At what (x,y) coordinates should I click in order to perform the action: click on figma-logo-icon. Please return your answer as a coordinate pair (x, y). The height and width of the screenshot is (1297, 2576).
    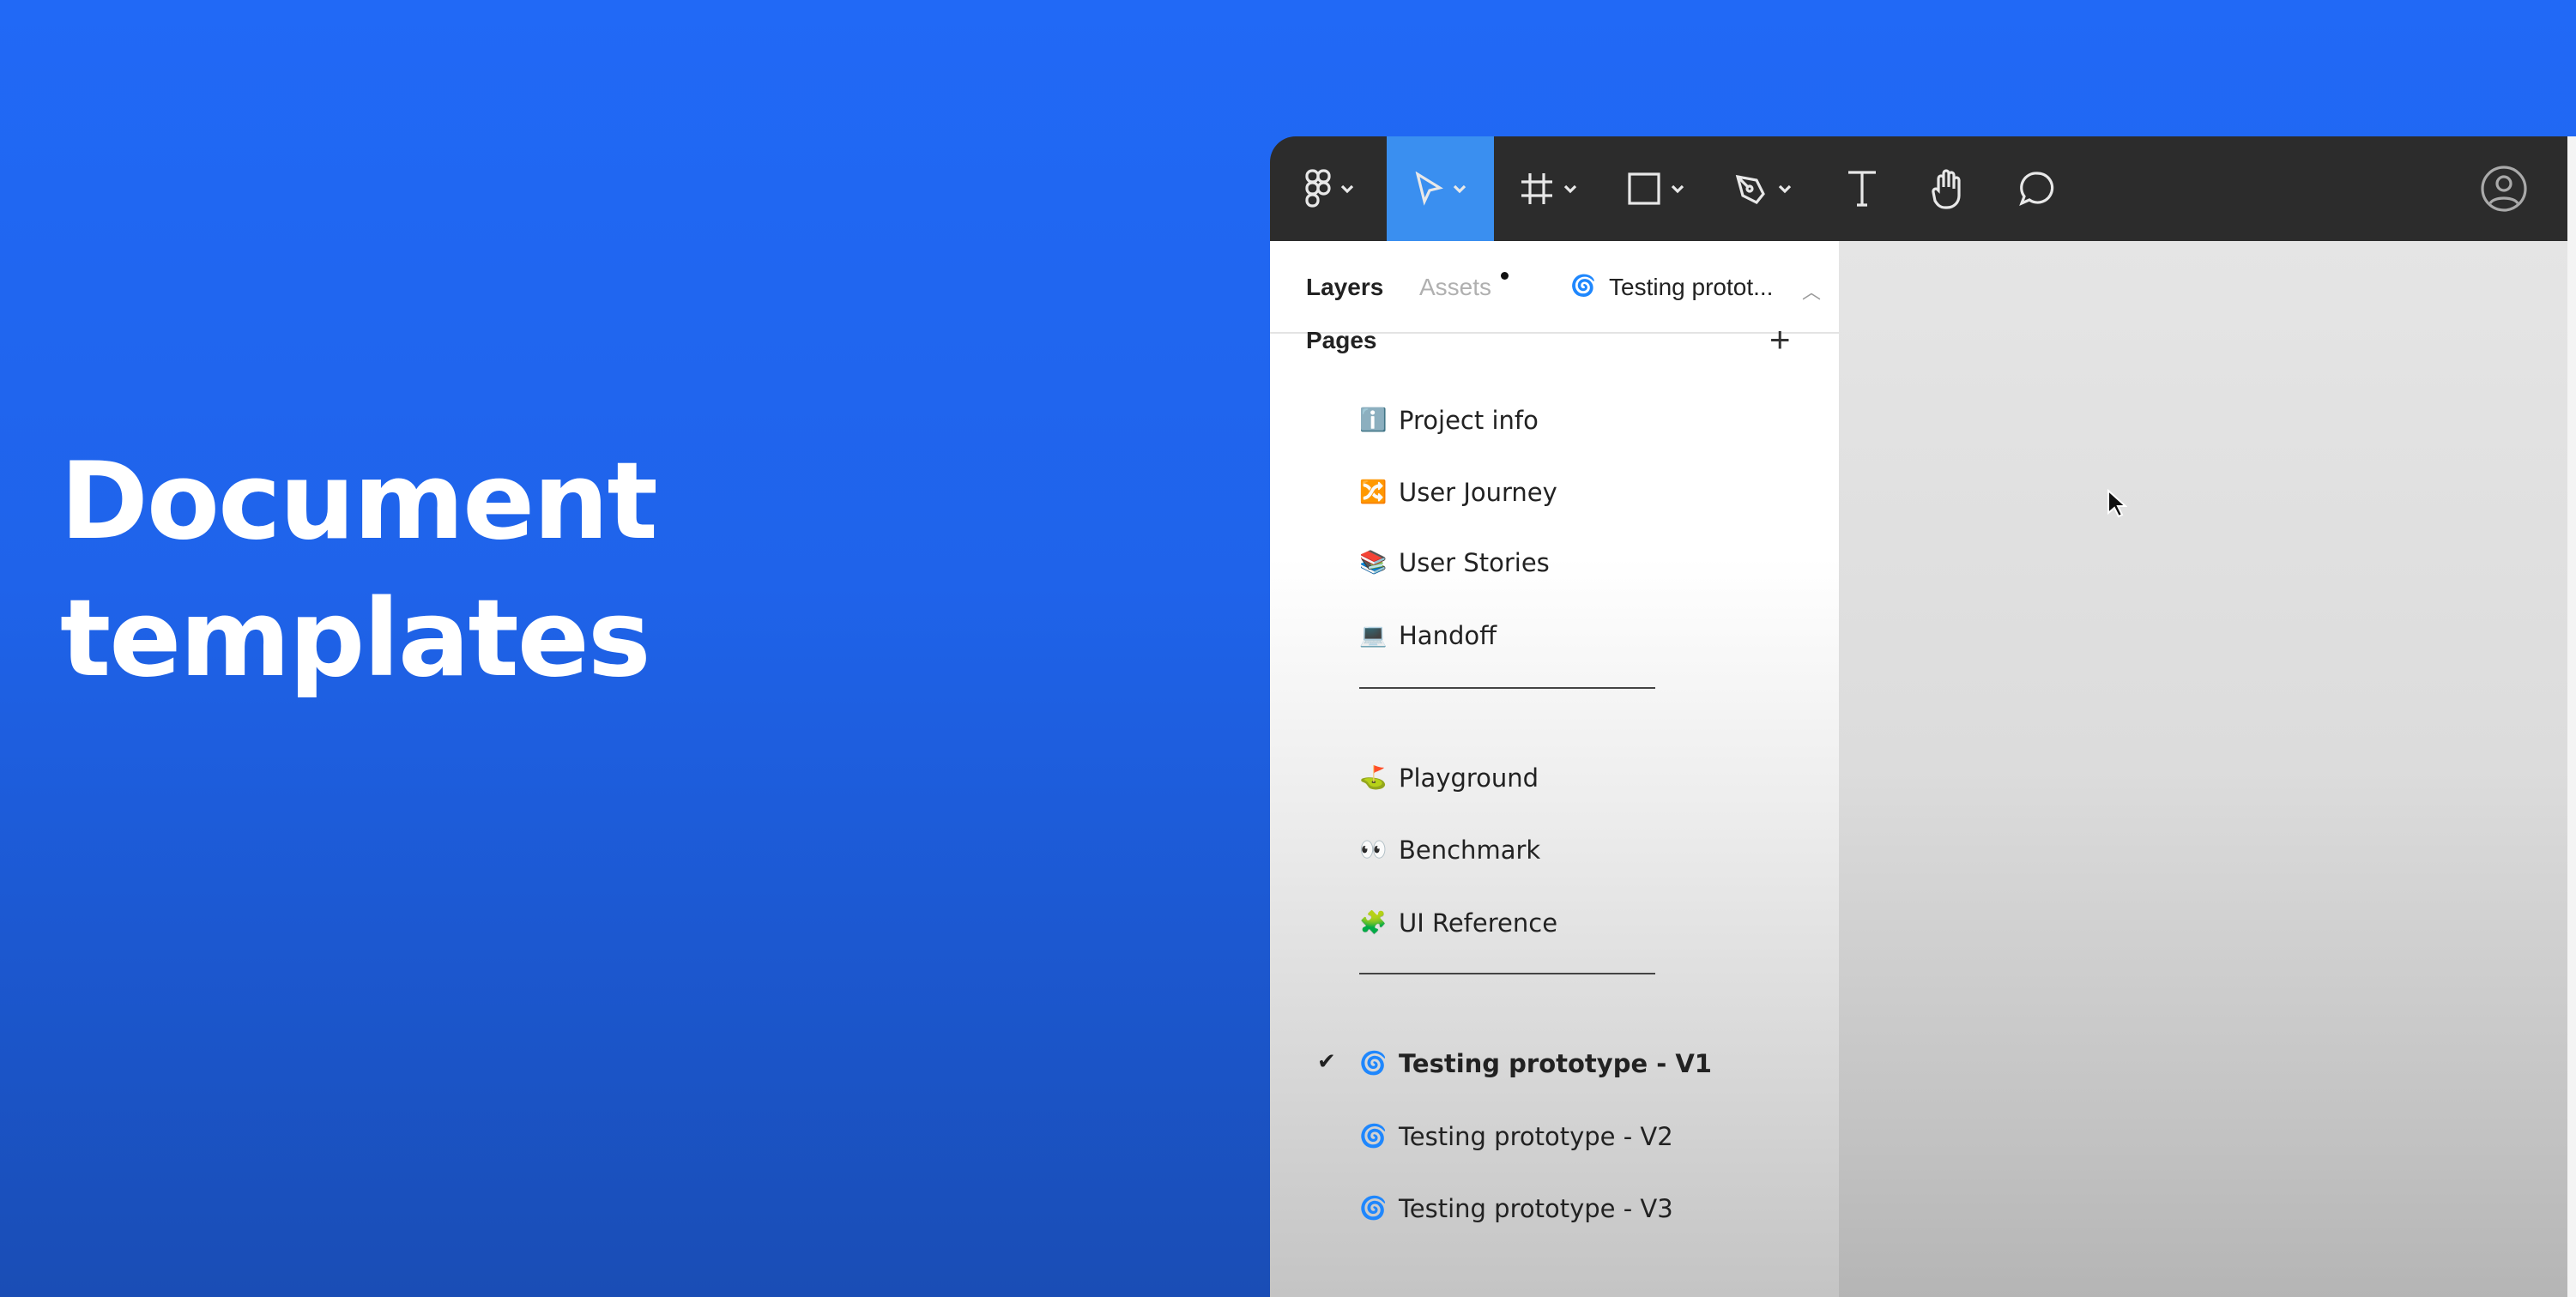
    Looking at the image, I should click on (1318, 188).